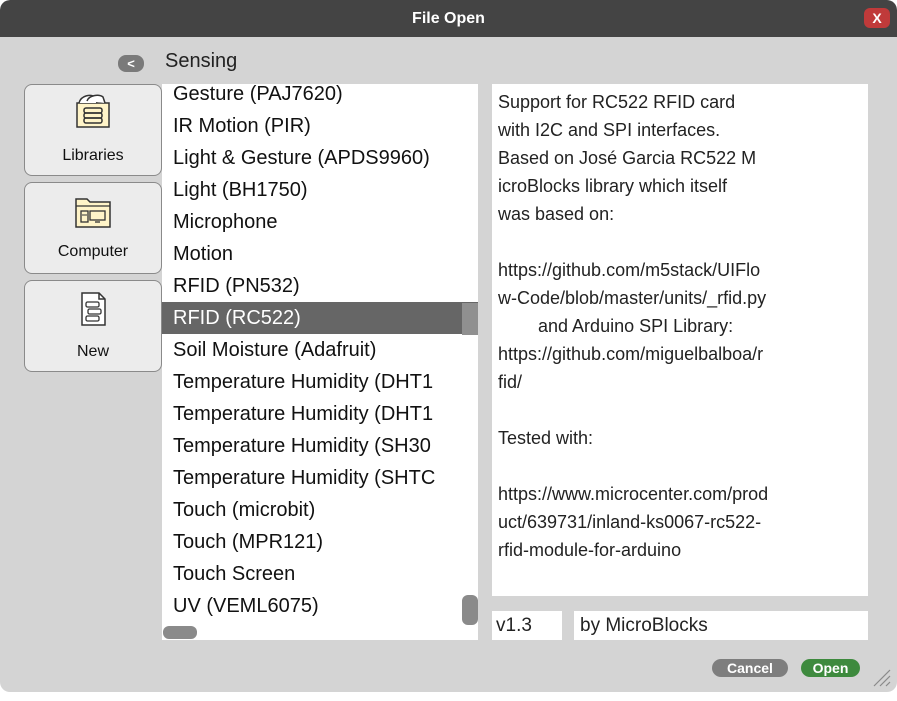 The image size is (897, 701). Describe the element at coordinates (320, 478) in the screenshot. I see `list-item: Temperature Humidity (SHTC` at that location.